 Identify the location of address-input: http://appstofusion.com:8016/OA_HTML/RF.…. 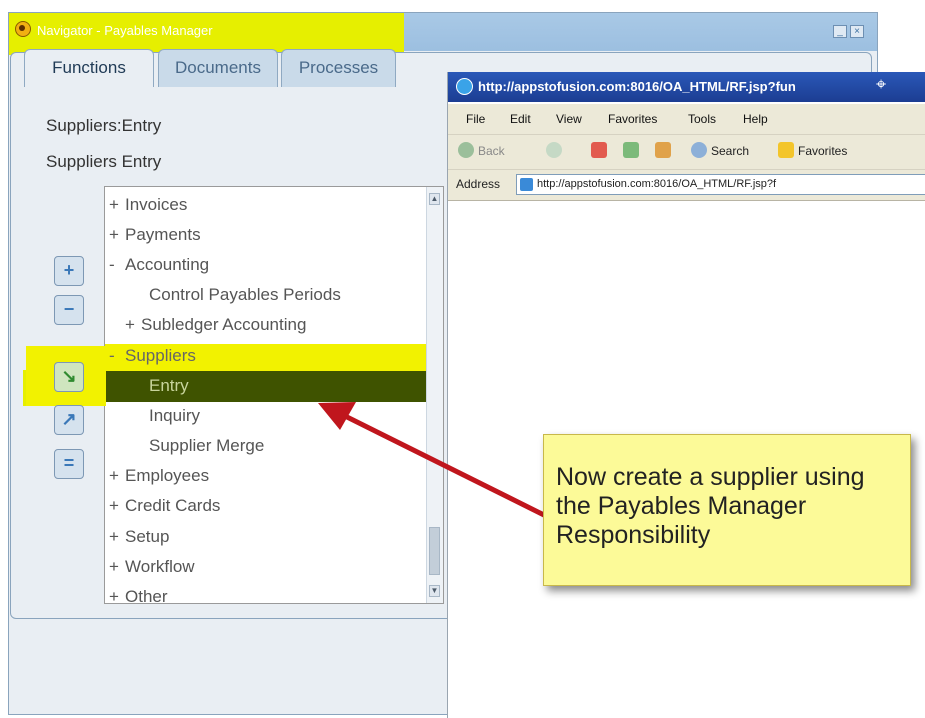
(720, 184).